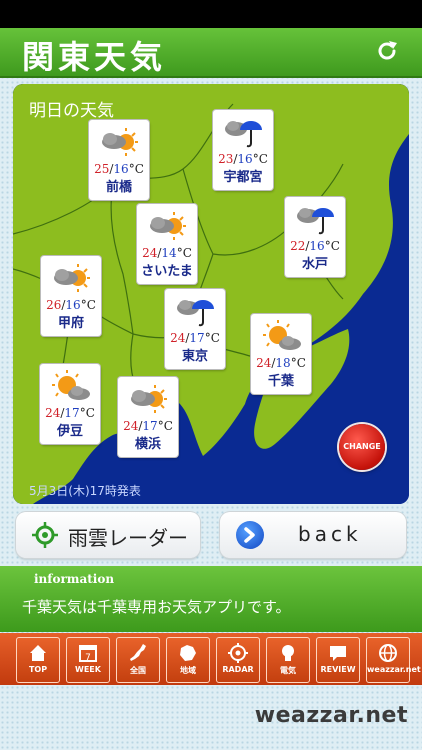  What do you see at coordinates (387, 51) in the screenshot?
I see `refresh-icon` at bounding box center [387, 51].